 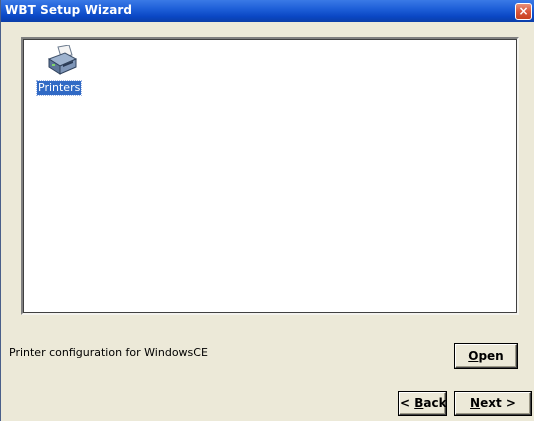 I want to click on back-button: < Back, so click(x=423, y=403).